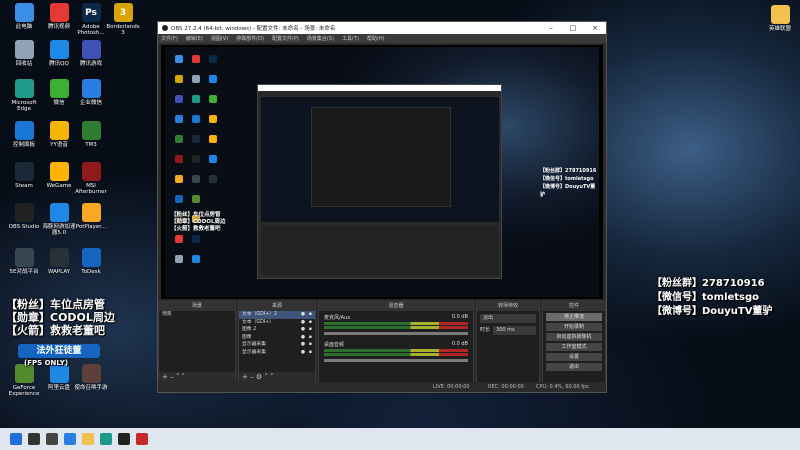 The height and width of the screenshot is (450, 800). Describe the element at coordinates (91, 388) in the screenshot. I see `desktop-icon-label: 使命召唤手游` at that location.